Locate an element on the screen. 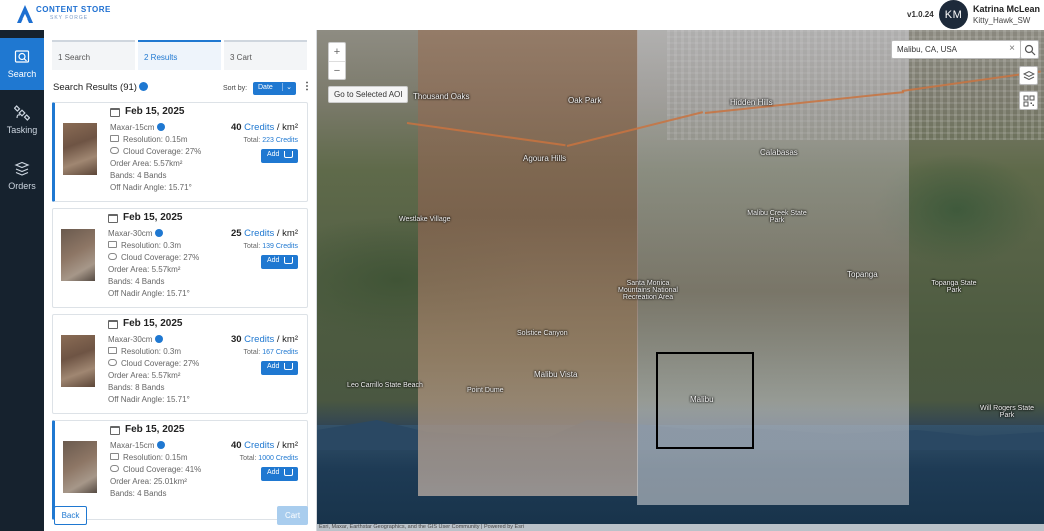 This screenshot has width=1044, height=531. result-cloud: Cloud Coverage: 41% is located at coordinates (155, 469).